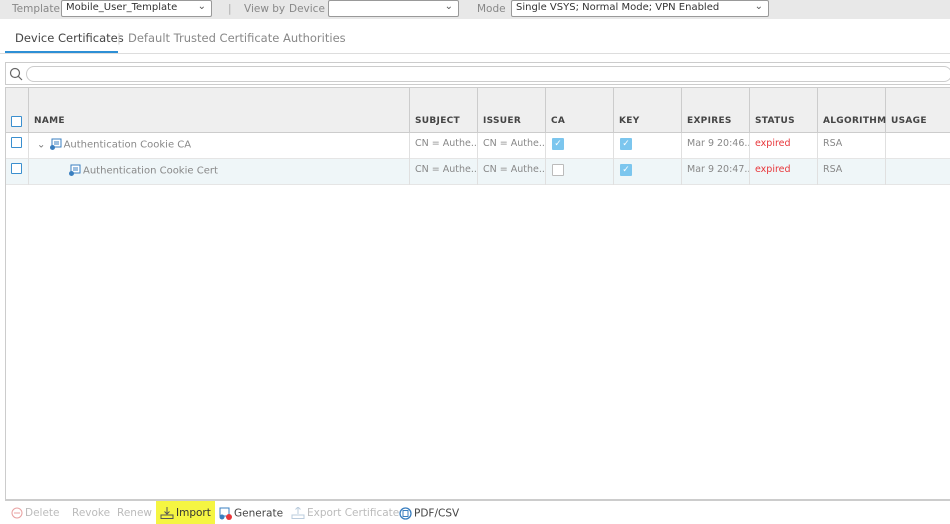  I want to click on device-select: ⌄, so click(393, 8).